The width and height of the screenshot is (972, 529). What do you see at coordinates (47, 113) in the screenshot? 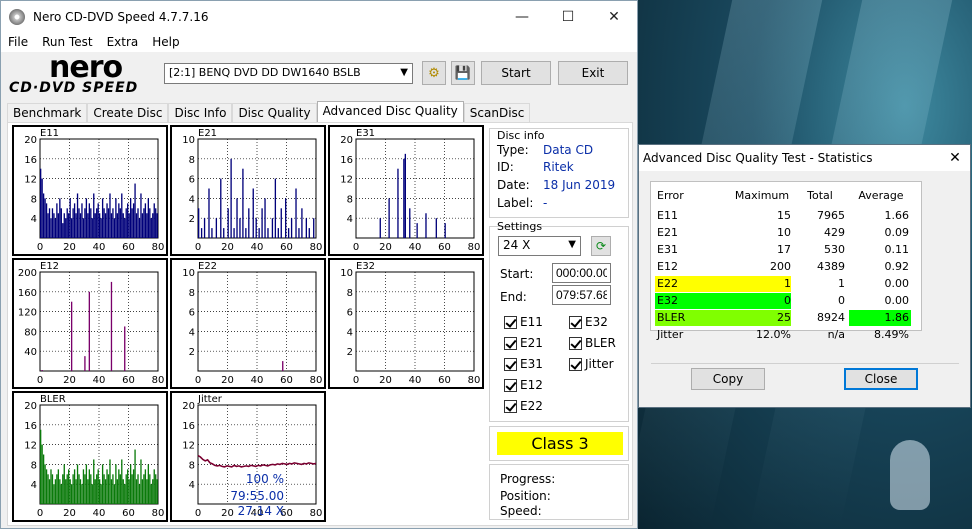
I see `tab-benchmark: Benchmark` at bounding box center [47, 113].